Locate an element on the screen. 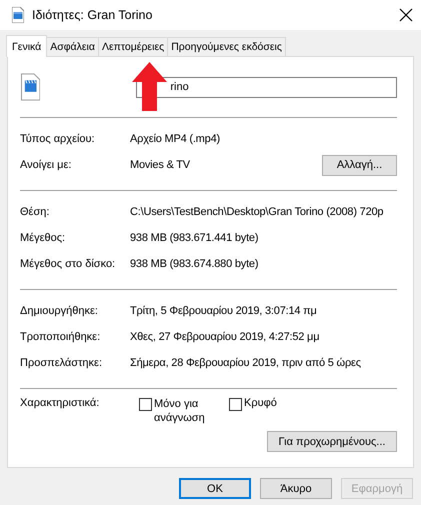  field-value: Σήμερα, 28 Φεβρουαρίου 2019, πριν από 5 ώρες is located at coordinates (246, 363).